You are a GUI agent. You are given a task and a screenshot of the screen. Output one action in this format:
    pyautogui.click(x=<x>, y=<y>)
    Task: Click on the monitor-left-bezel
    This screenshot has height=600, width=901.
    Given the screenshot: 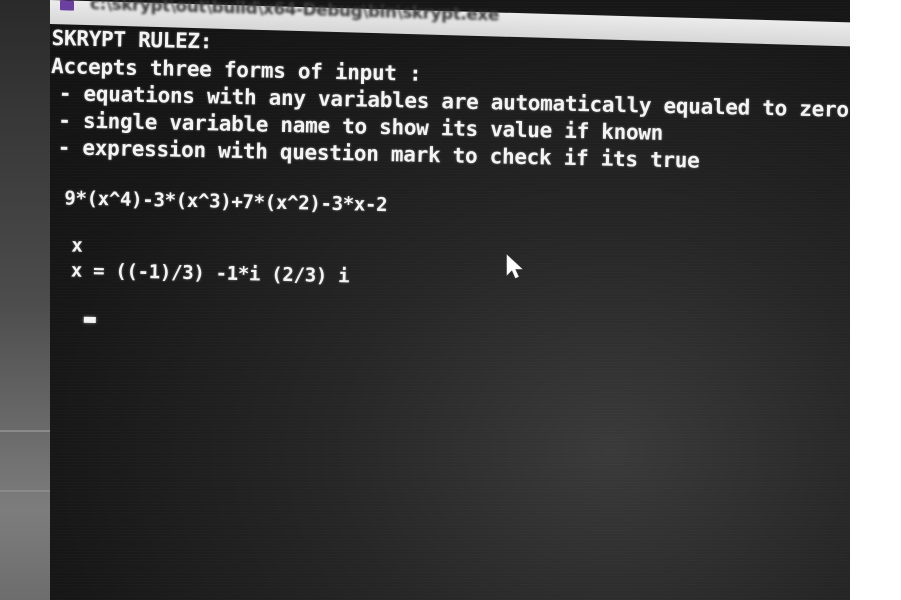 What is the action you would take?
    pyautogui.click(x=25, y=300)
    